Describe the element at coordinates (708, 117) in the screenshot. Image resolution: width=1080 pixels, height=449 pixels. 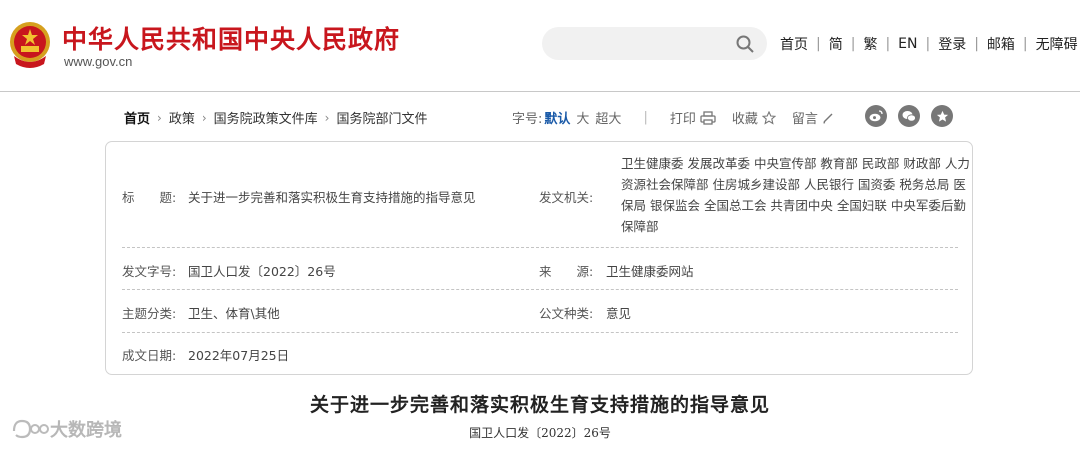
I see `printer-icon` at that location.